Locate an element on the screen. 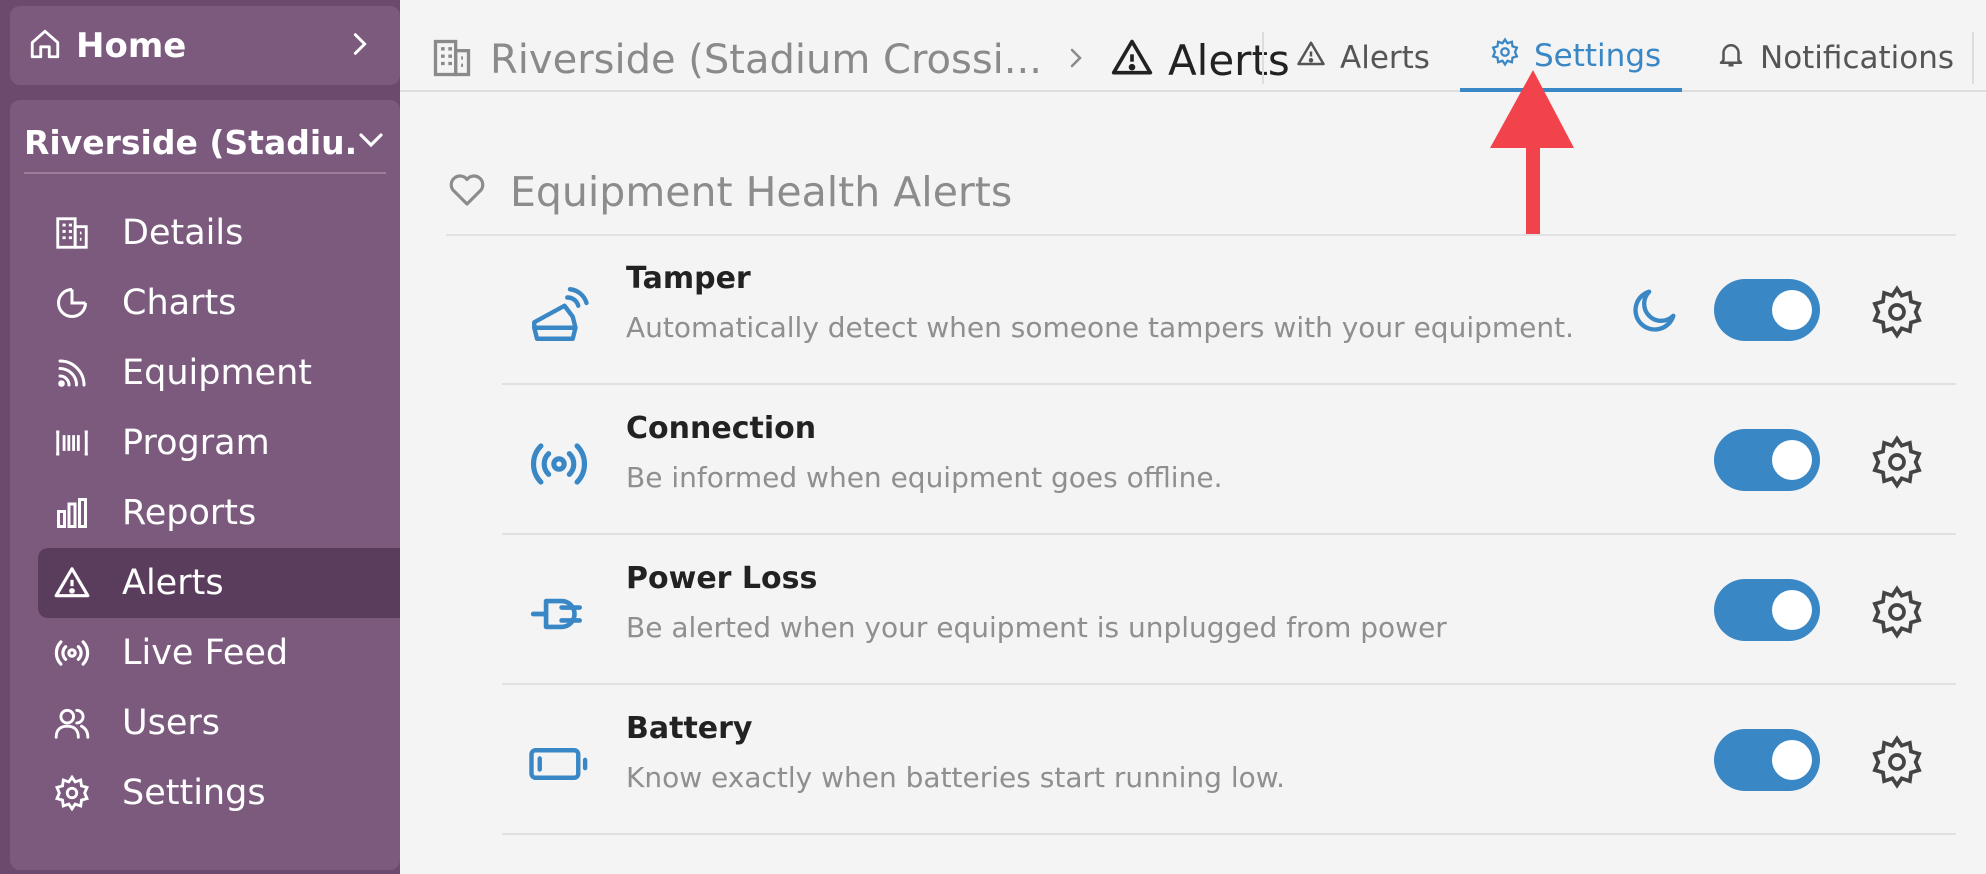  pie-chart-icon is located at coordinates (72, 303).